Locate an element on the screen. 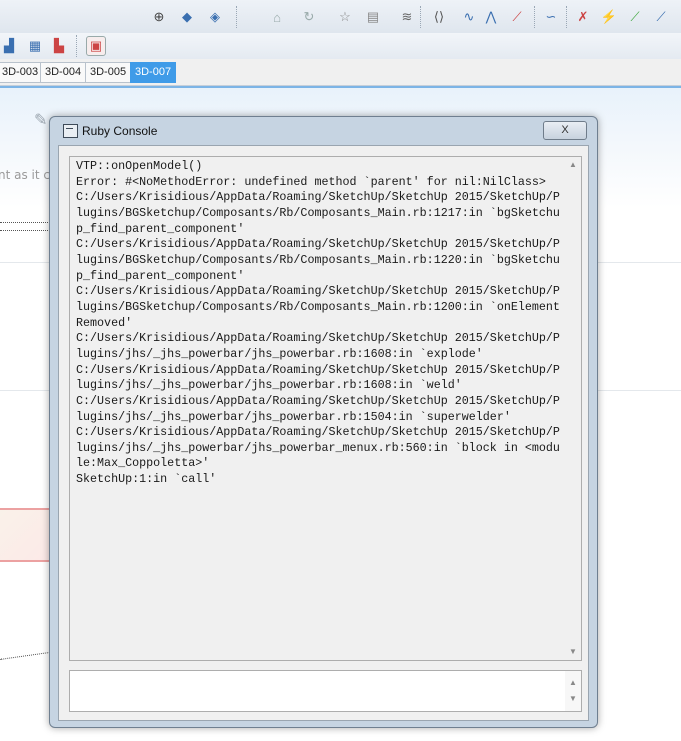 The width and height of the screenshot is (681, 741). curve-icon: ∽ is located at coordinates (551, 17).